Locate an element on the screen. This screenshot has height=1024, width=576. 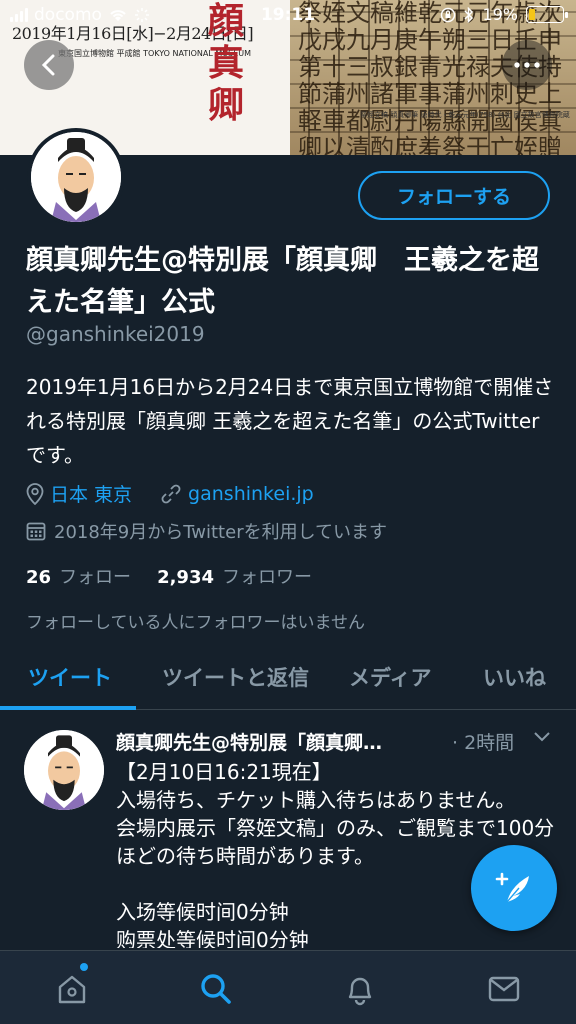
profile-url: ganshinkei.jp is located at coordinates (237, 494).